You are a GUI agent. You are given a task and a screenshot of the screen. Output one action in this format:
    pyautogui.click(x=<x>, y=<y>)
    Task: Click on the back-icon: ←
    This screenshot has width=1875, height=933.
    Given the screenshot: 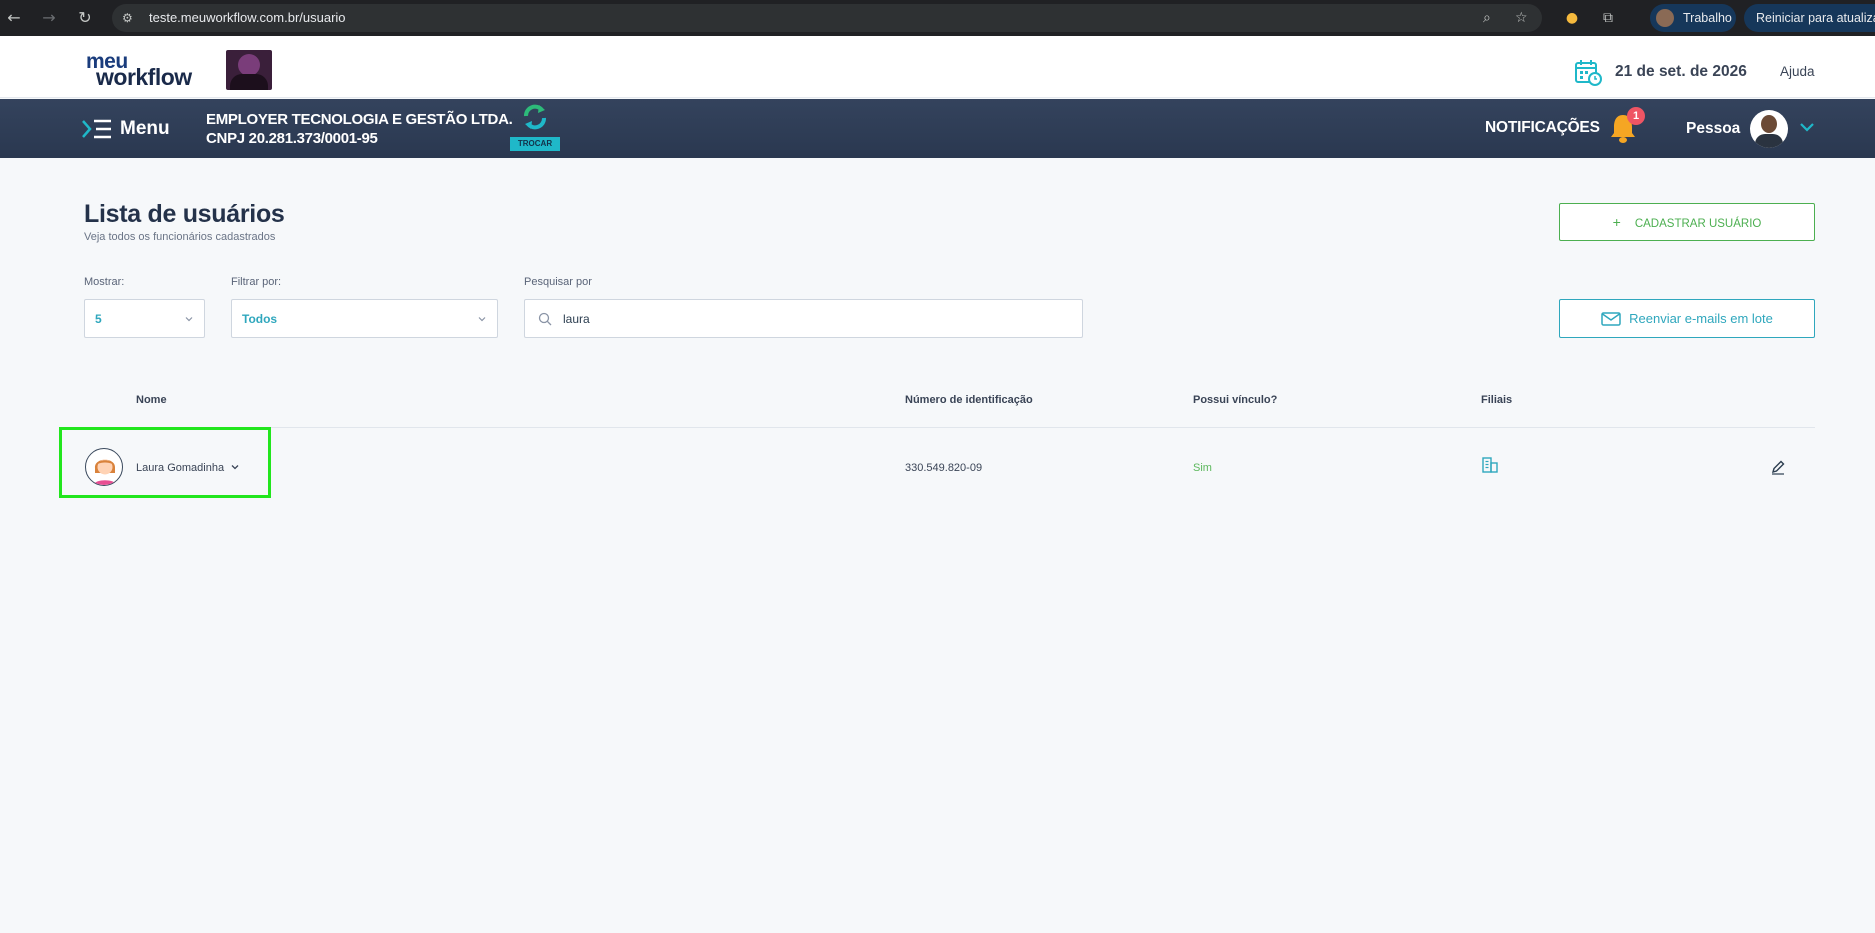 What is the action you would take?
    pyautogui.click(x=14, y=18)
    